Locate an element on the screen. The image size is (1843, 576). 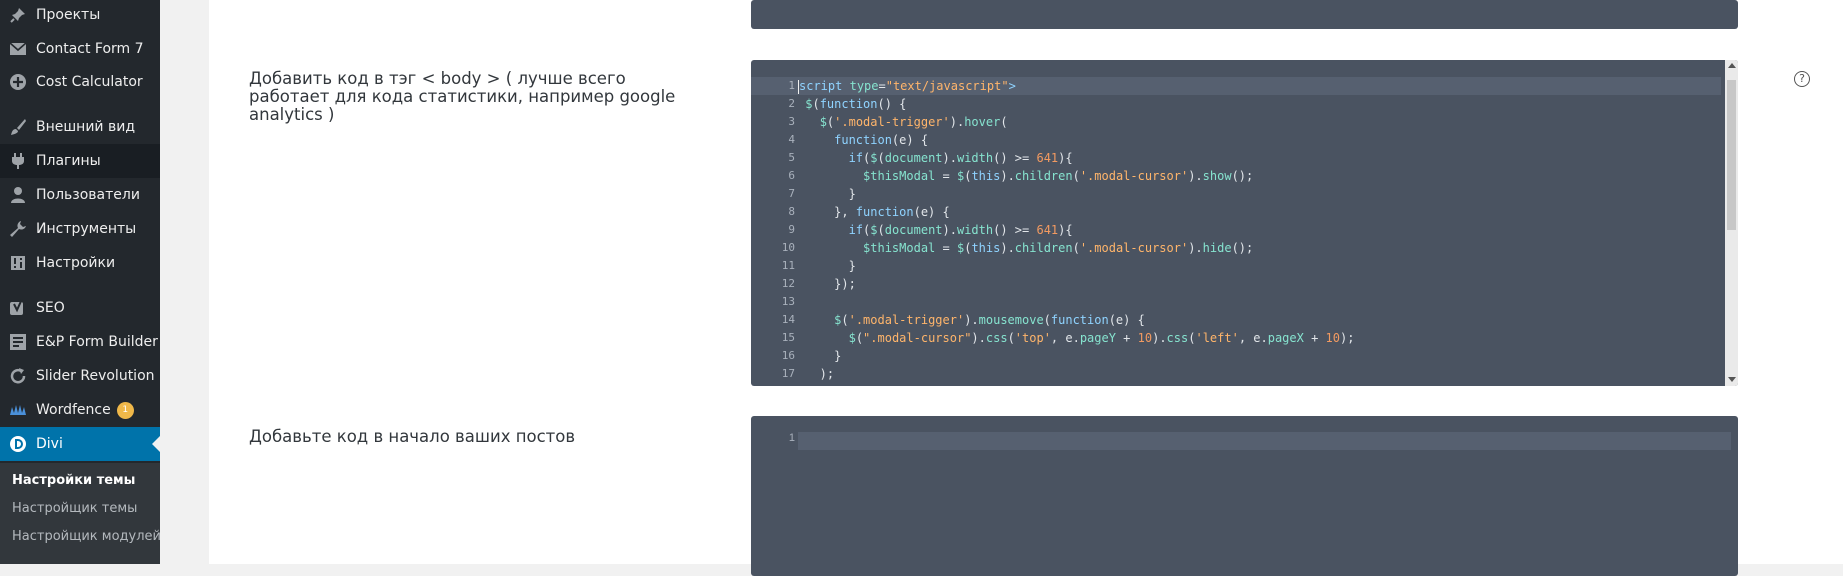
sidebar-item-label: Пользователи is located at coordinates (88, 195).